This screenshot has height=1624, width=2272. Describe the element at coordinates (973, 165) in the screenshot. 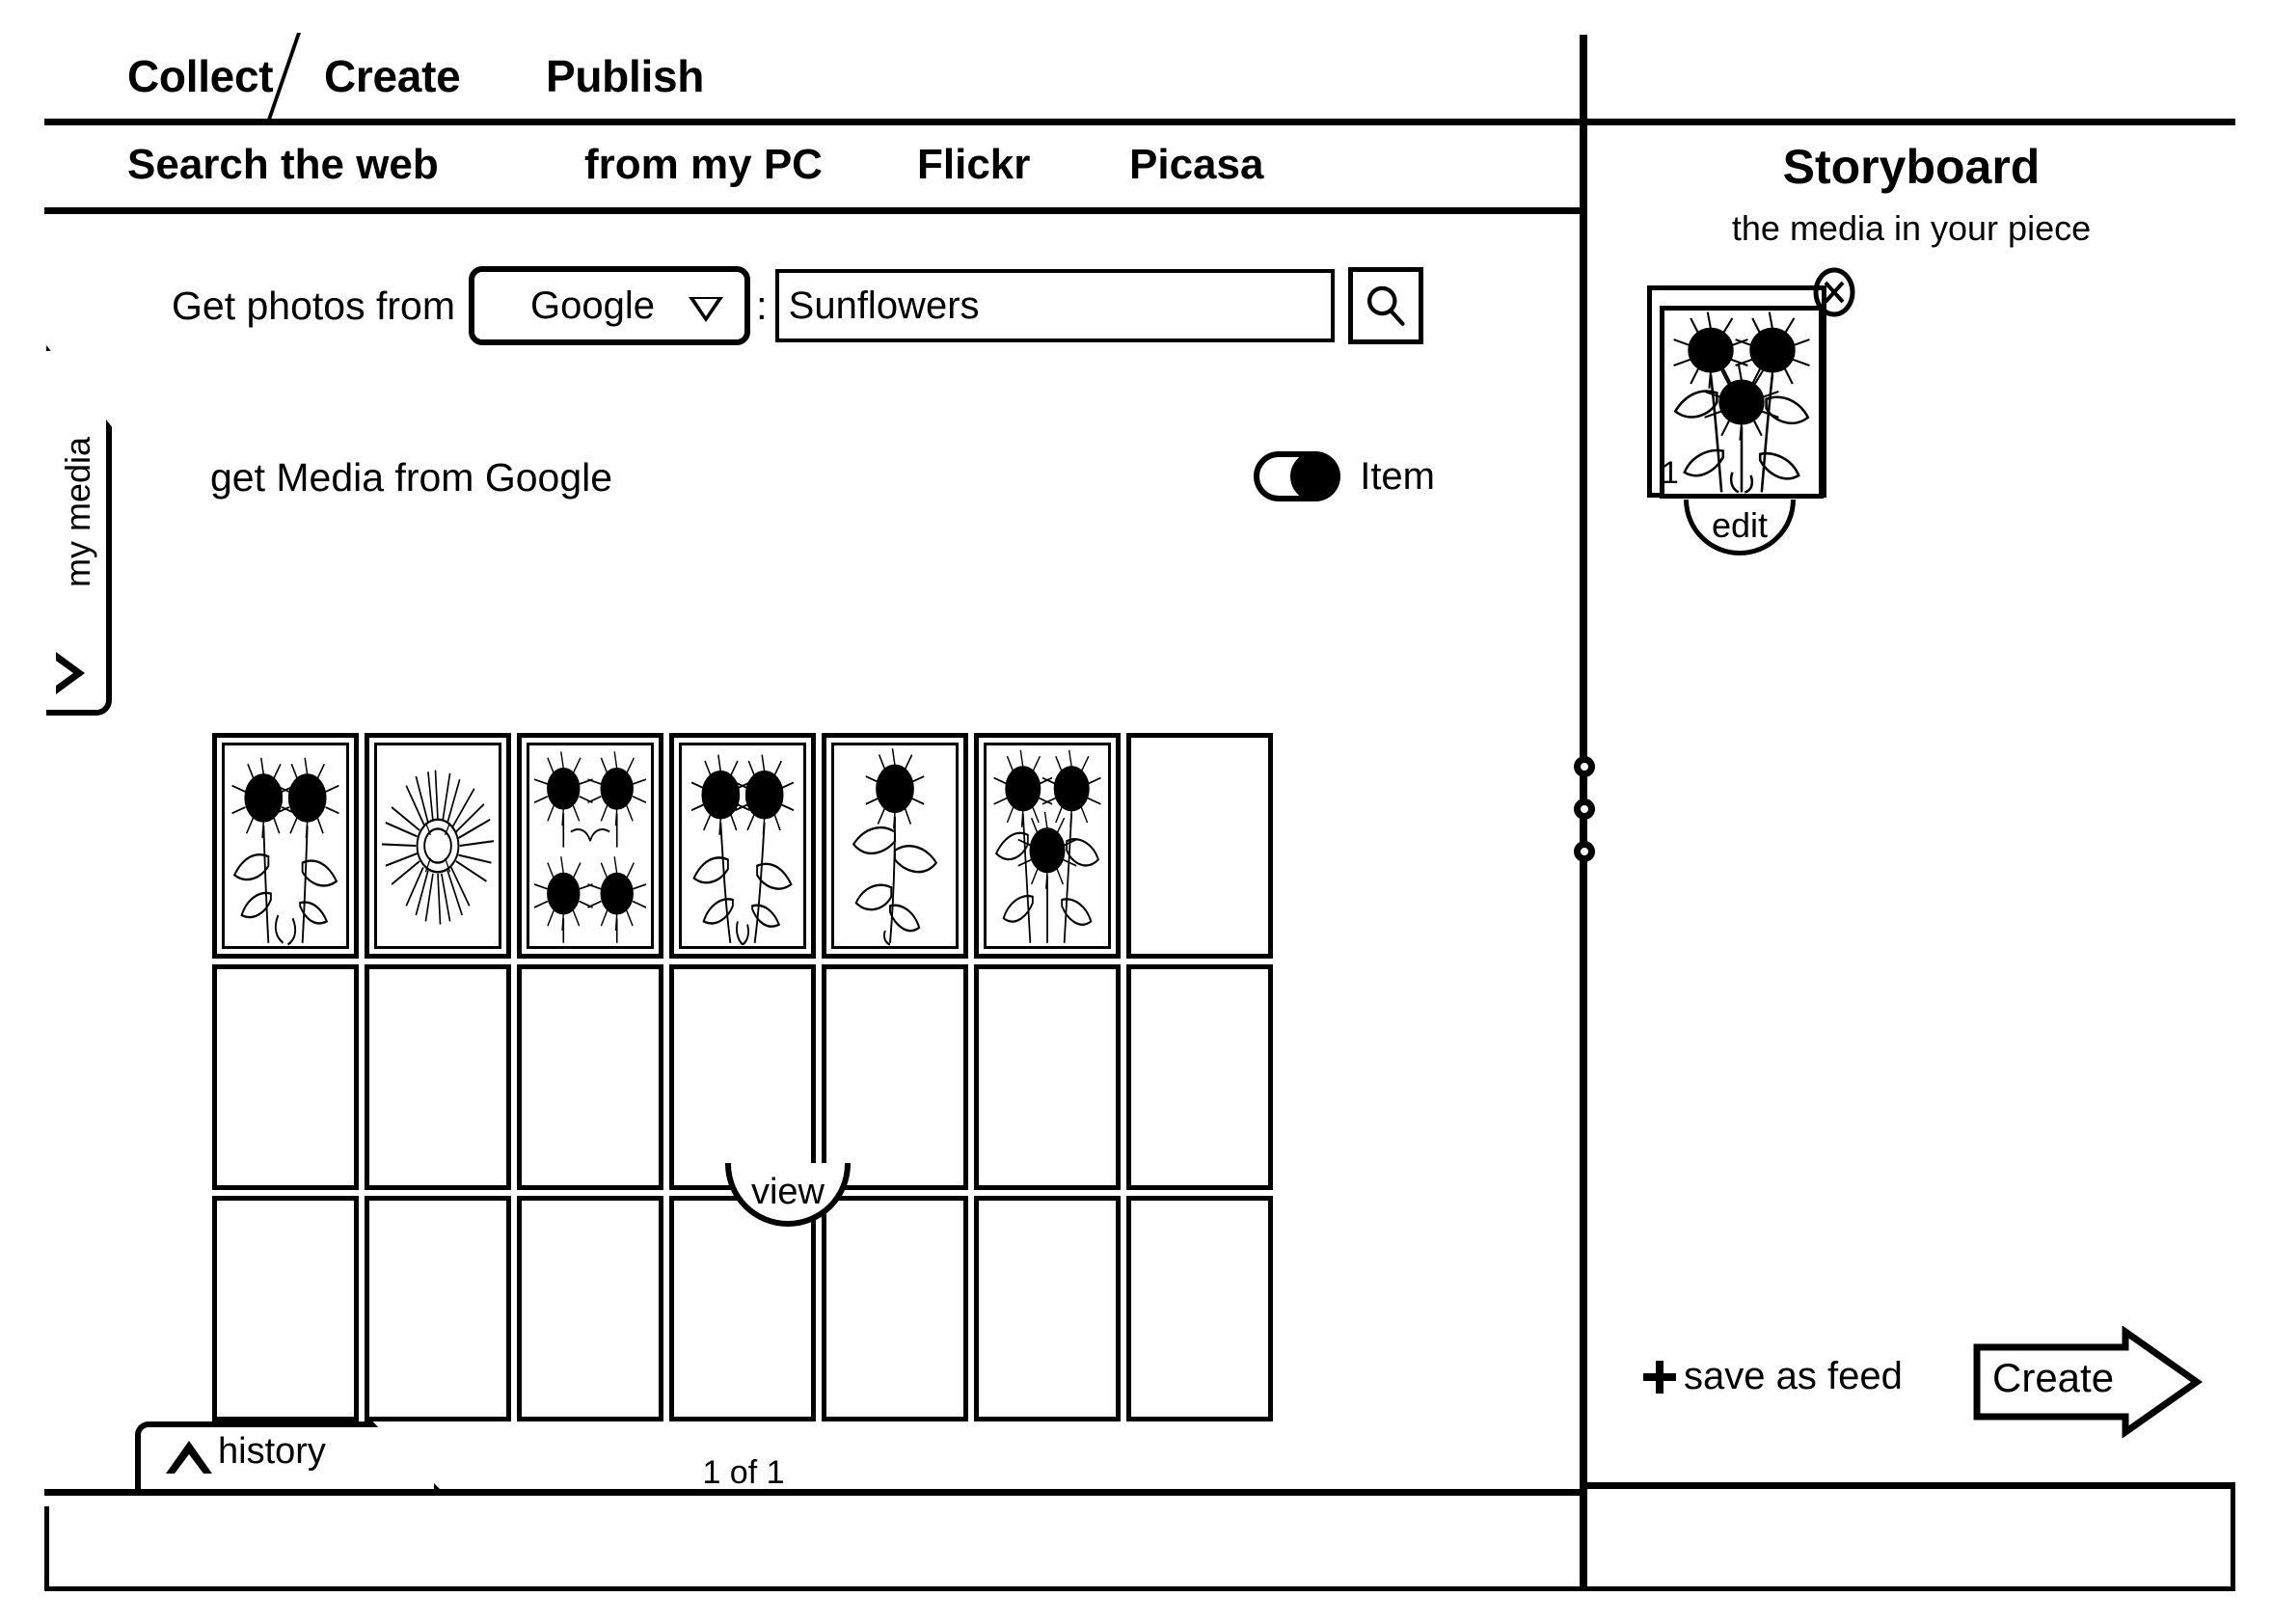

I see `subnav-tab-flickr: Flickr` at that location.